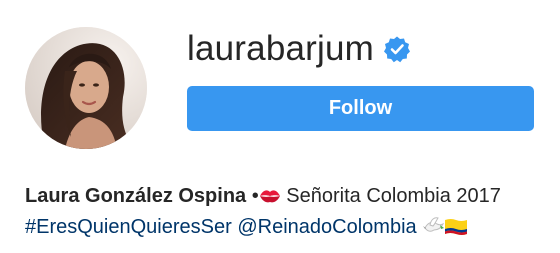  Describe the element at coordinates (433, 230) in the screenshot. I see `dove-emoji` at that location.